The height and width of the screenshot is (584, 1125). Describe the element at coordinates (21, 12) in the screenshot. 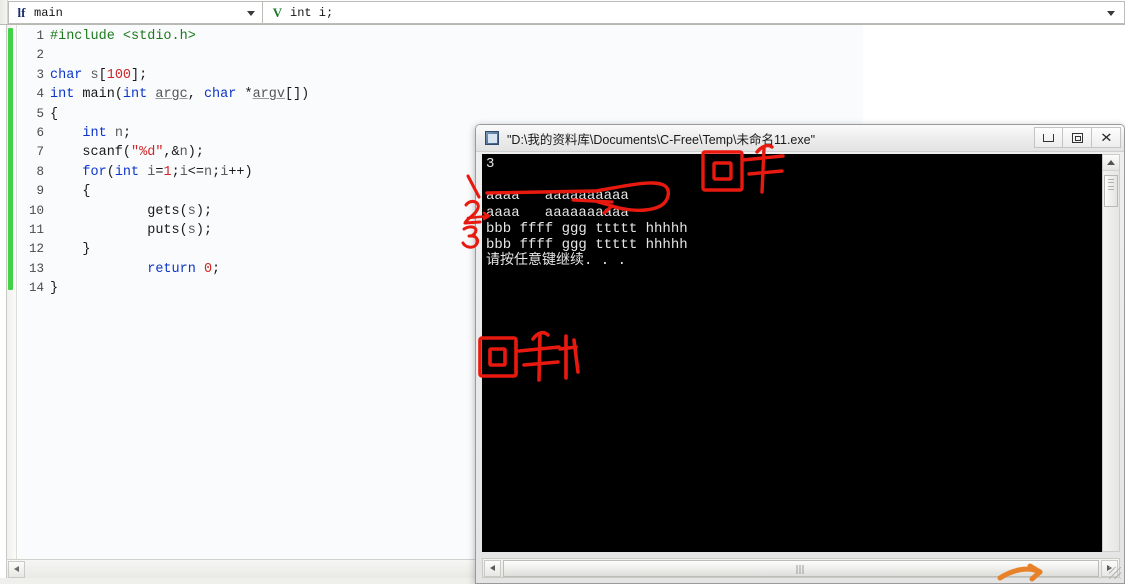

I see `function-icon: lf` at that location.